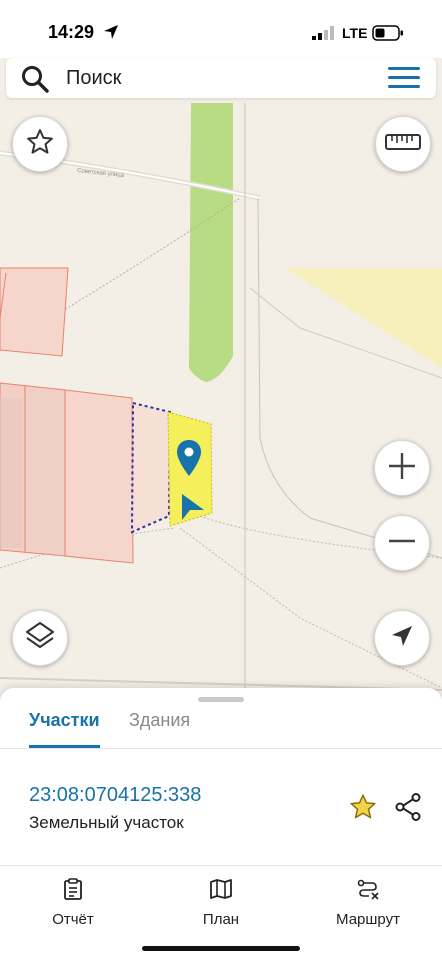 This screenshot has height=960, width=442. I want to click on tabs-divider, so click(221, 748).